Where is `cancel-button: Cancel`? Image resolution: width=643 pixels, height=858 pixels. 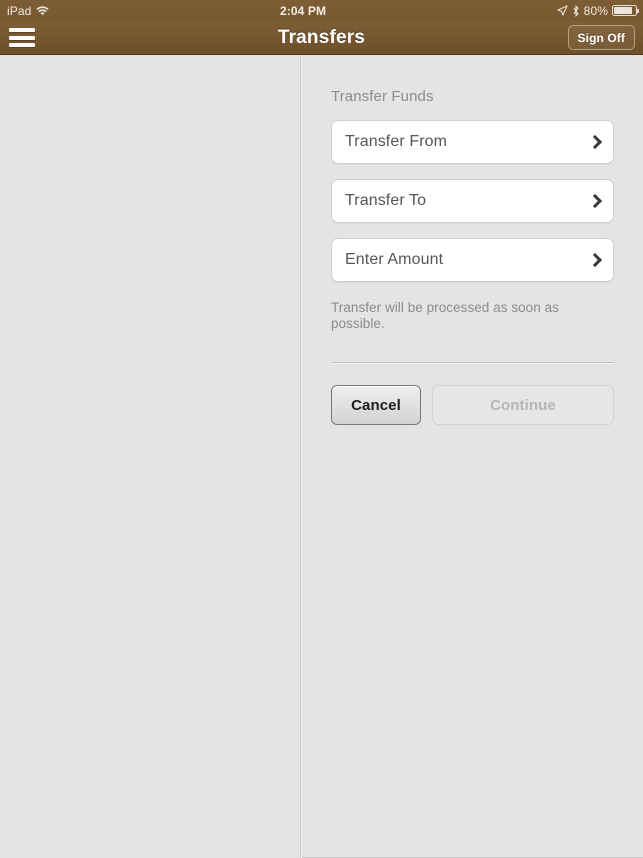 cancel-button: Cancel is located at coordinates (376, 405).